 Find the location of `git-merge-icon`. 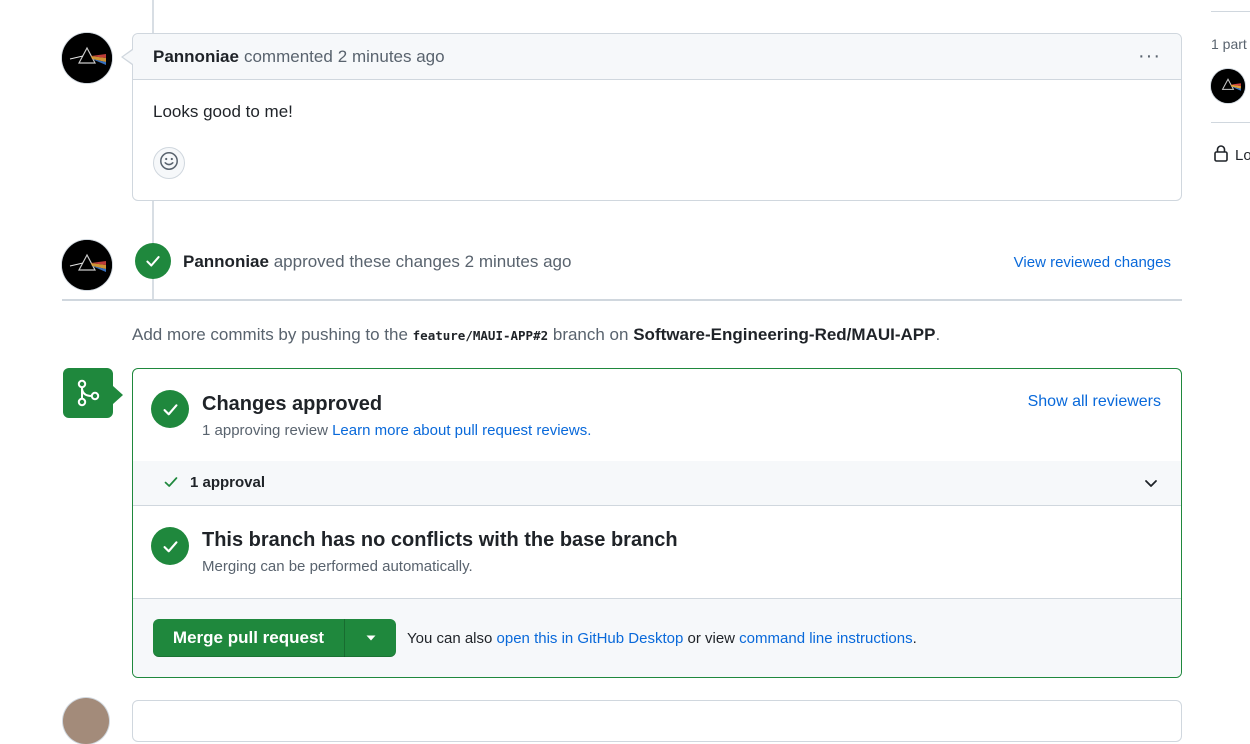

git-merge-icon is located at coordinates (88, 393).